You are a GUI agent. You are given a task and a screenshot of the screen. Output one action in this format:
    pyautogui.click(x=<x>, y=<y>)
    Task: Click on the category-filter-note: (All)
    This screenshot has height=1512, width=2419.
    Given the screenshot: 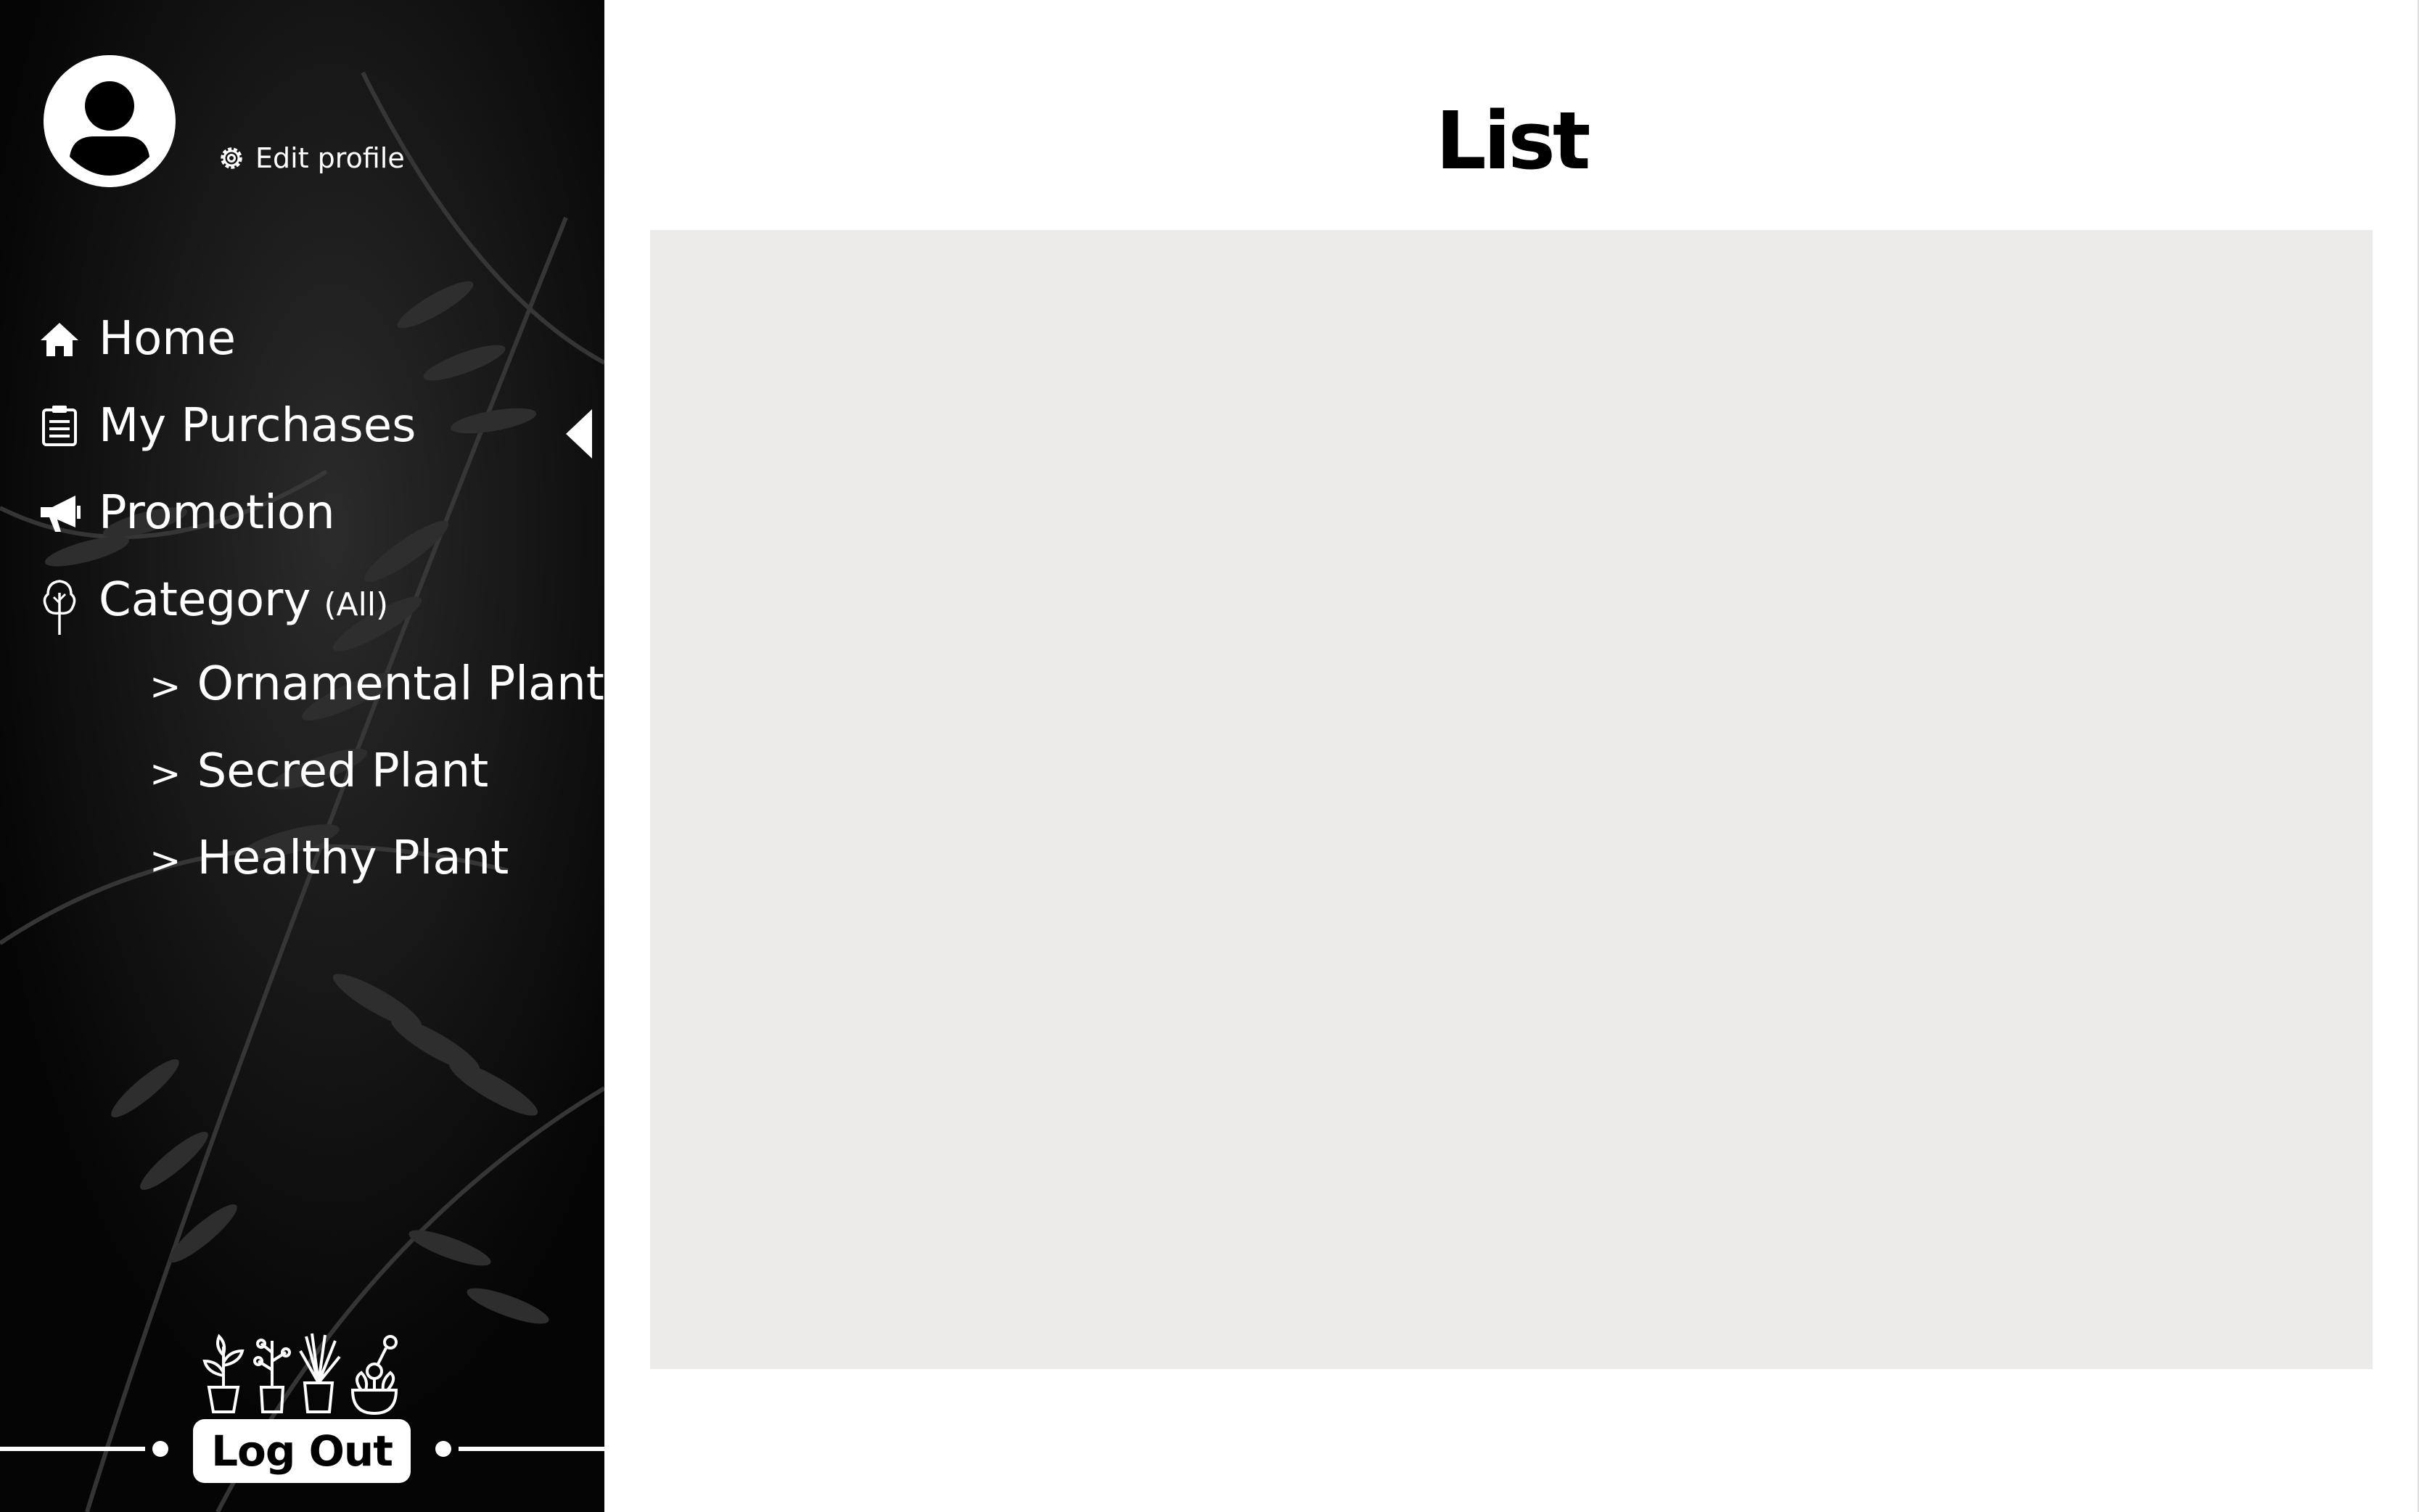 What is the action you would take?
    pyautogui.click(x=356, y=604)
    